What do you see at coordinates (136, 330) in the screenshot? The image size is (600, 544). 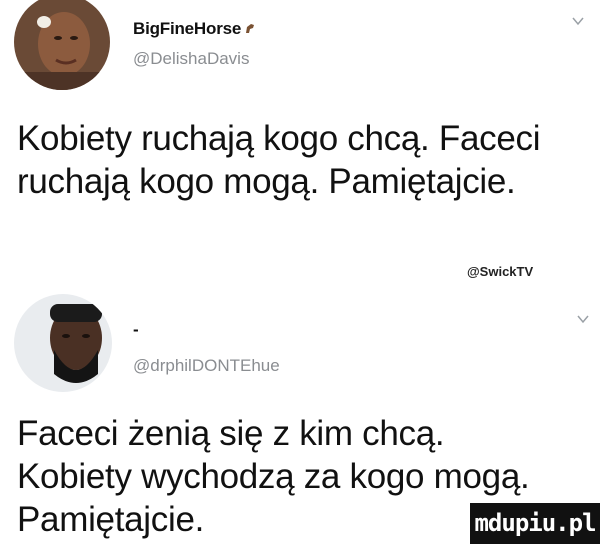 I see `display-name: -` at bounding box center [136, 330].